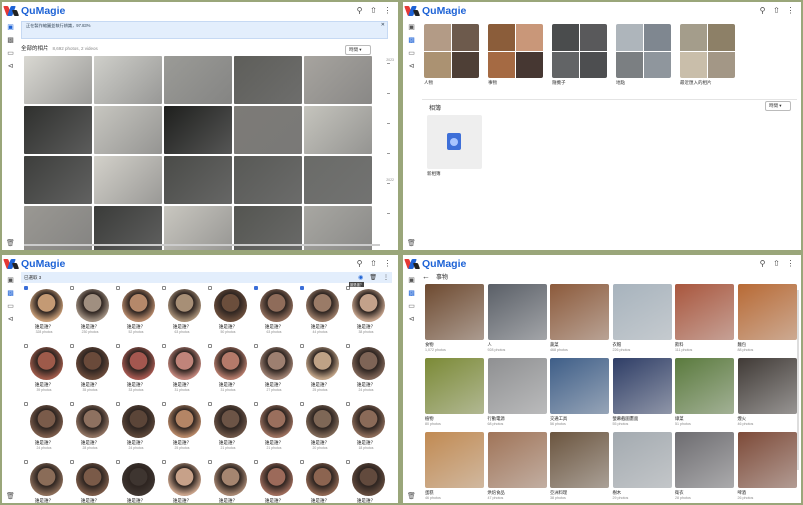 This screenshot has width=803, height=505. I want to click on person-card: 誰是誰？ 44 photos, so click(322, 315).